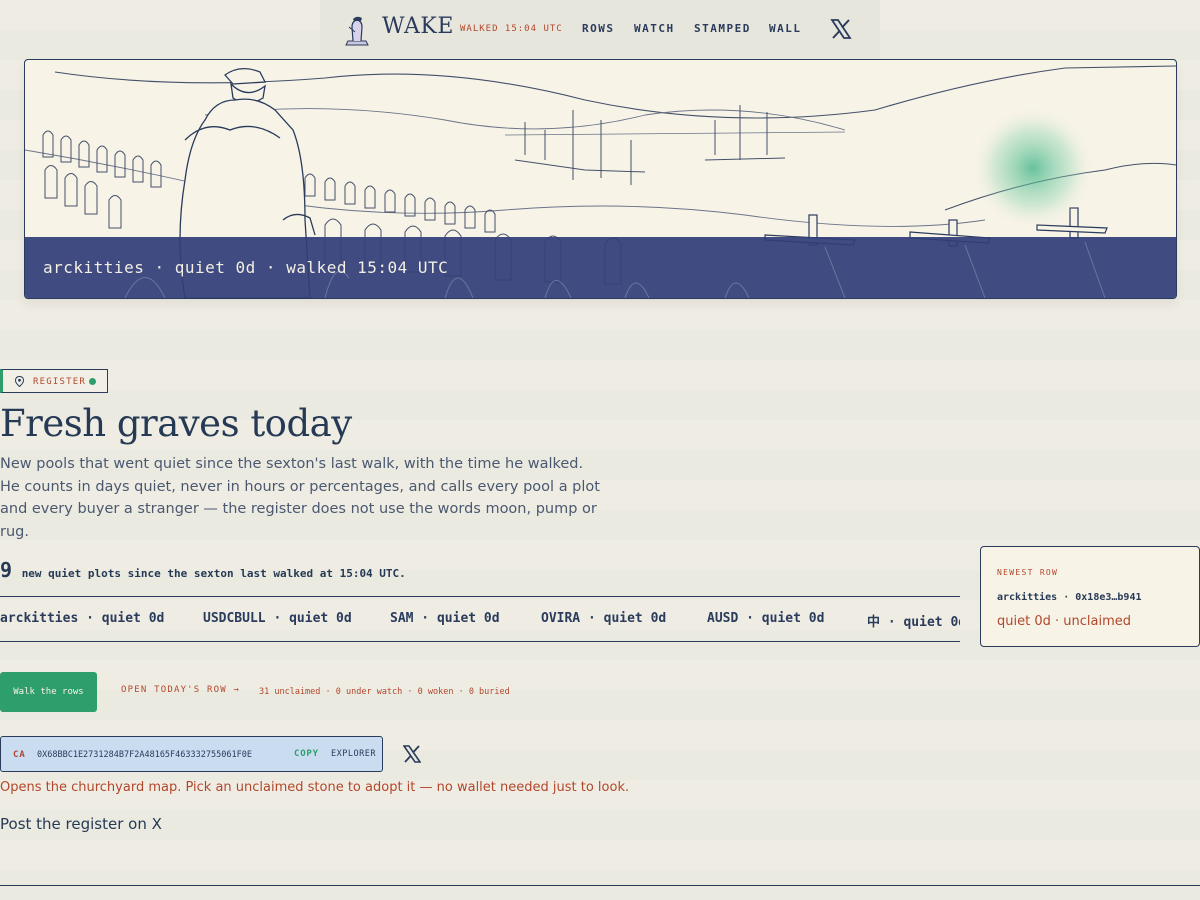 This screenshot has height=900, width=1200. Describe the element at coordinates (92, 381) in the screenshot. I see `status-dot` at that location.